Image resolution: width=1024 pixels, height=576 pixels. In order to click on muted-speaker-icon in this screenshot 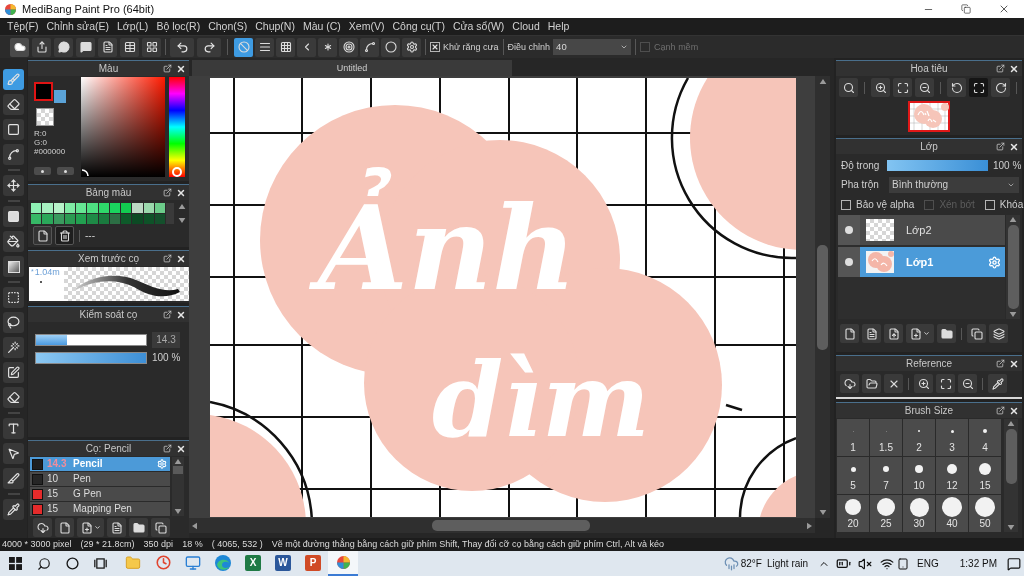, I will do `click(865, 563)`.